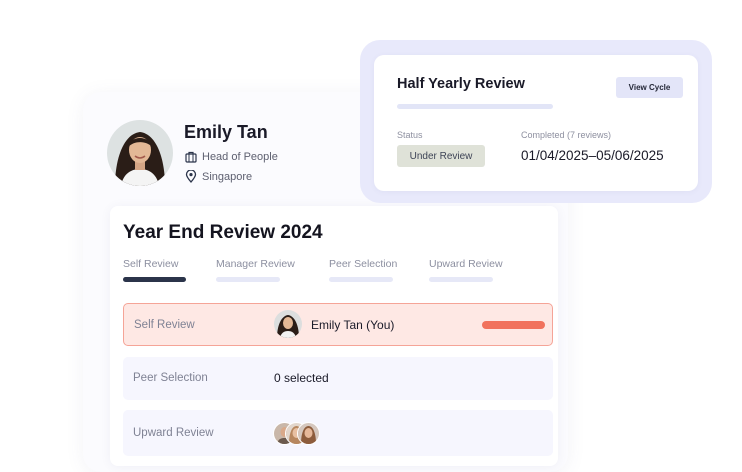 The height and width of the screenshot is (472, 742). I want to click on review-title: Year End Review 2024, so click(223, 232).